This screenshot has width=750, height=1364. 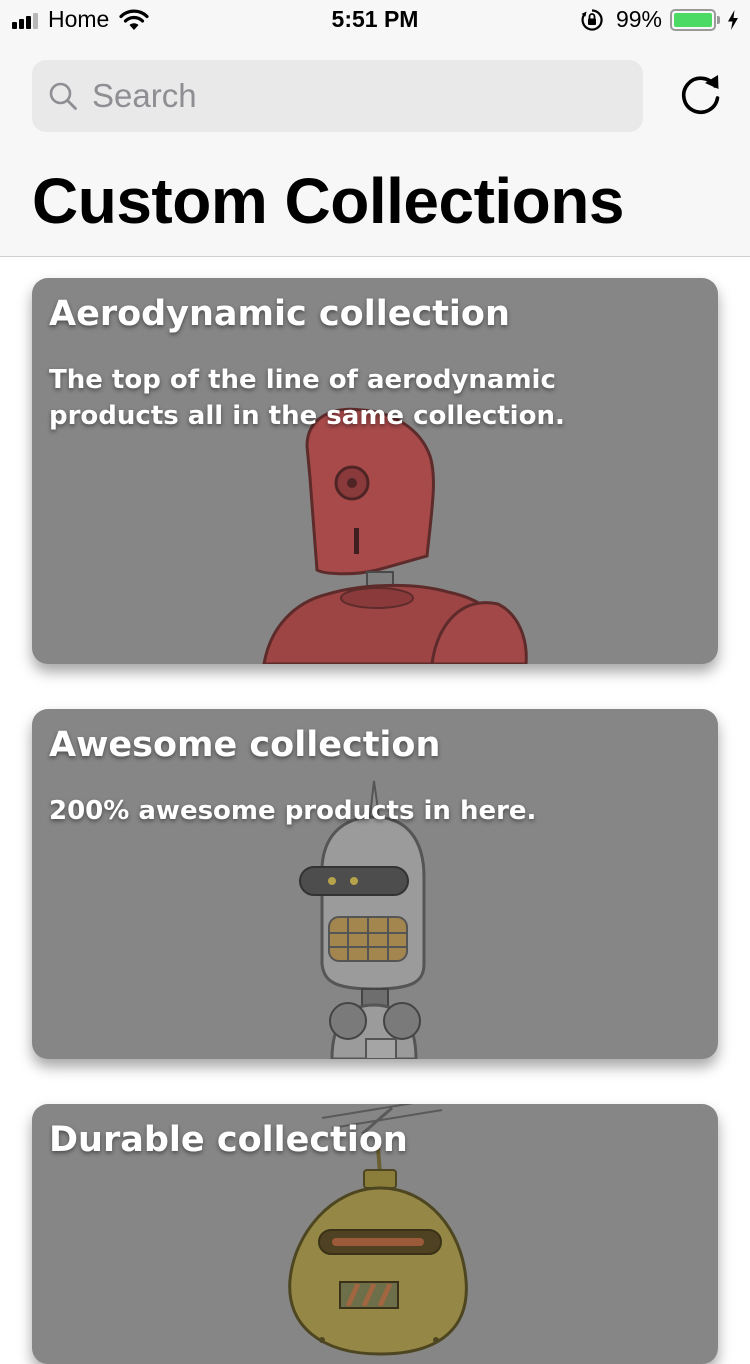 I want to click on search-bar, so click(x=337, y=96).